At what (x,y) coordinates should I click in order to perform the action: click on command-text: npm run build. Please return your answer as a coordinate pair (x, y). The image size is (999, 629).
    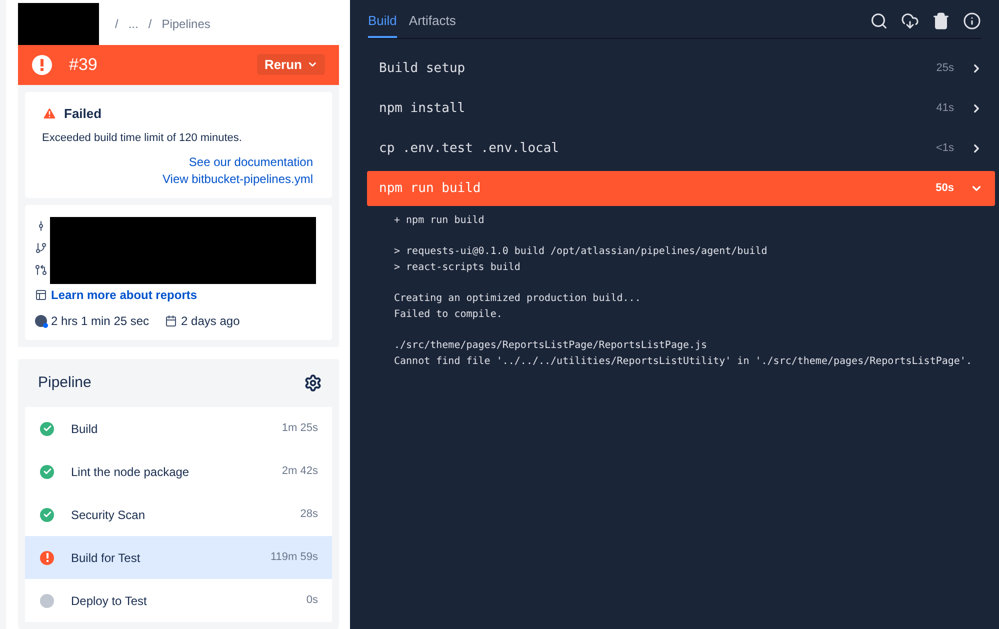
    Looking at the image, I should click on (430, 189).